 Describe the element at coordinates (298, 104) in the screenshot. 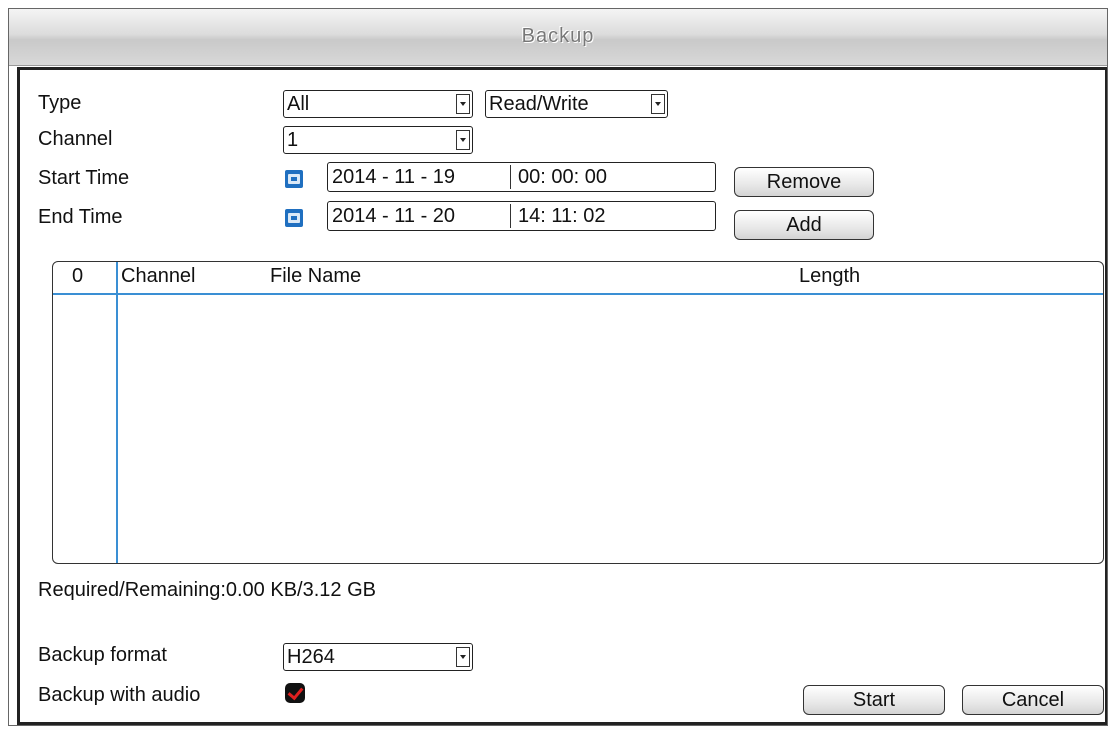

I see `type-select-value: All` at that location.